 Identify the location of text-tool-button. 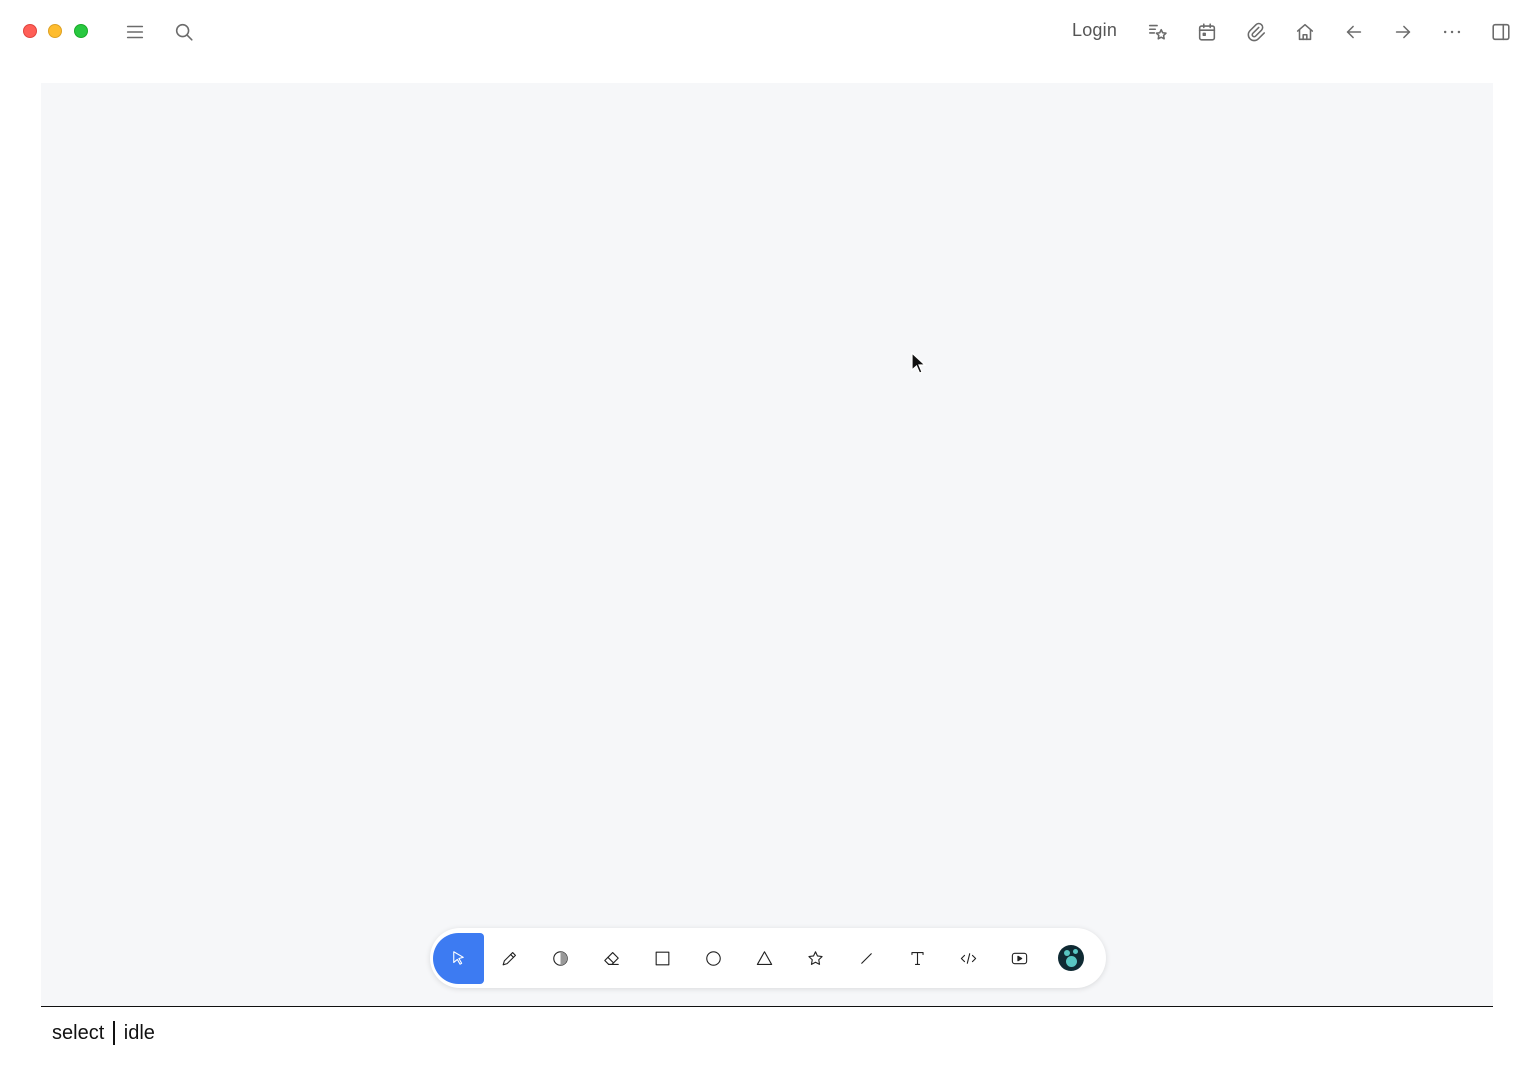
(917, 958).